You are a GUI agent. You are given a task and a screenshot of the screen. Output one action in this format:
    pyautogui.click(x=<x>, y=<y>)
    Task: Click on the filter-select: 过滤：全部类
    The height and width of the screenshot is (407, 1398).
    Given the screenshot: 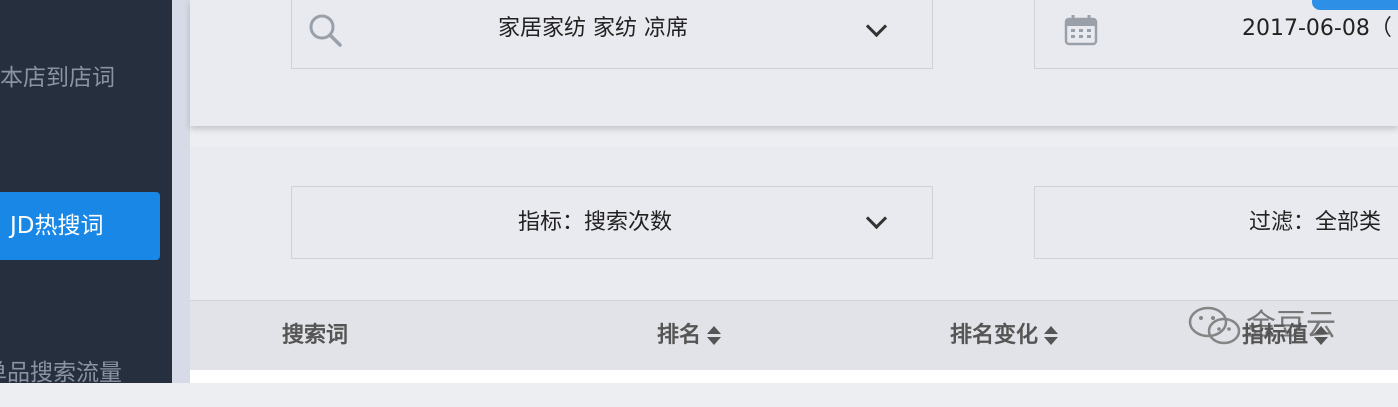 What is the action you would take?
    pyautogui.click(x=1216, y=222)
    